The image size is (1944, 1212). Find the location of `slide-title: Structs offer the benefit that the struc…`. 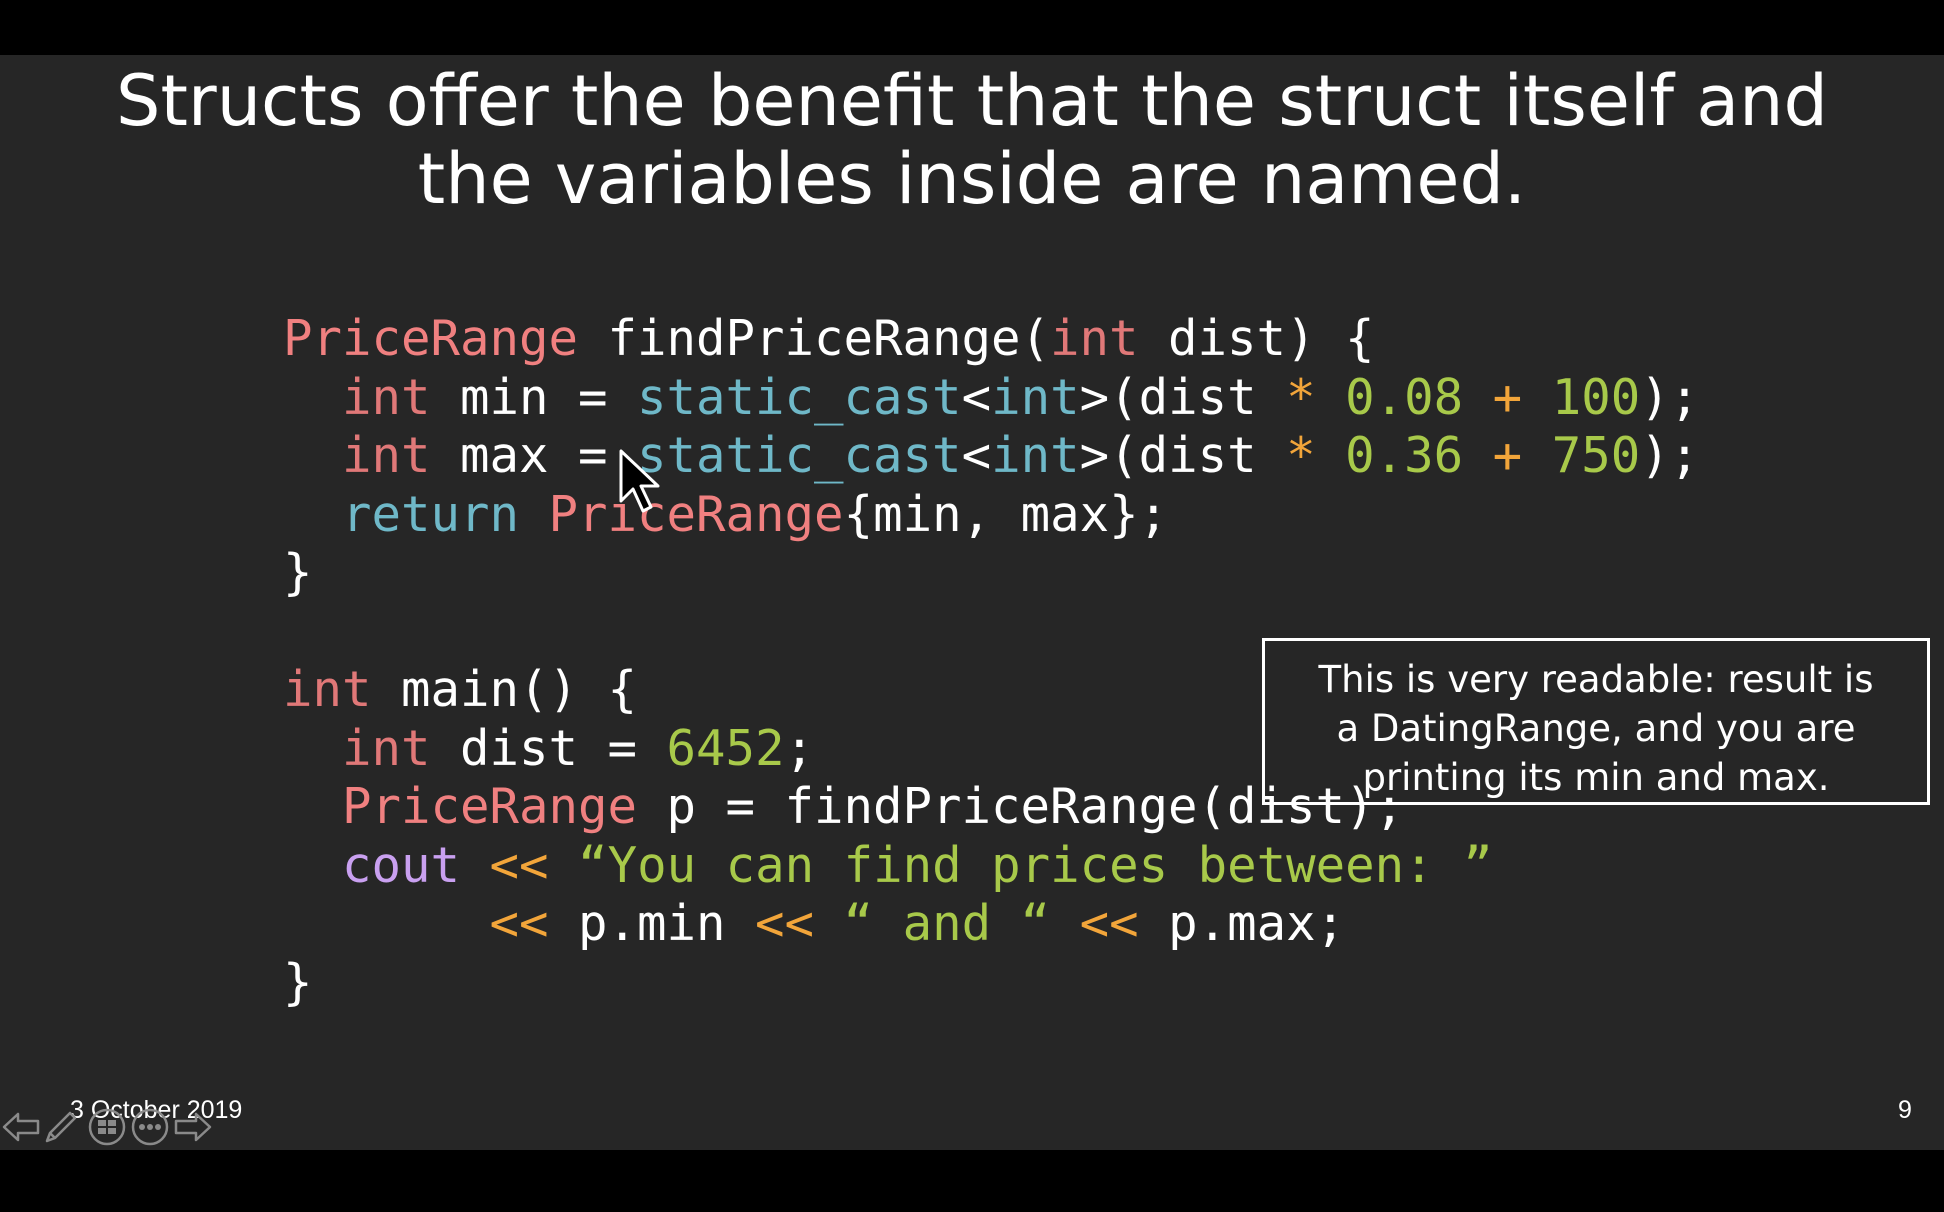

slide-title: Structs offer the benefit that the struc… is located at coordinates (972, 140).